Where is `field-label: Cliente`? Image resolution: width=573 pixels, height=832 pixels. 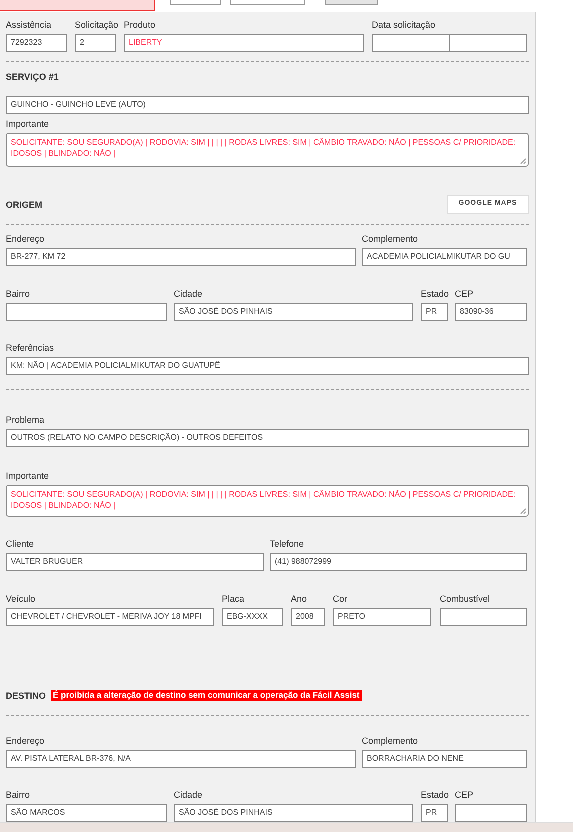 field-label: Cliente is located at coordinates (20, 544).